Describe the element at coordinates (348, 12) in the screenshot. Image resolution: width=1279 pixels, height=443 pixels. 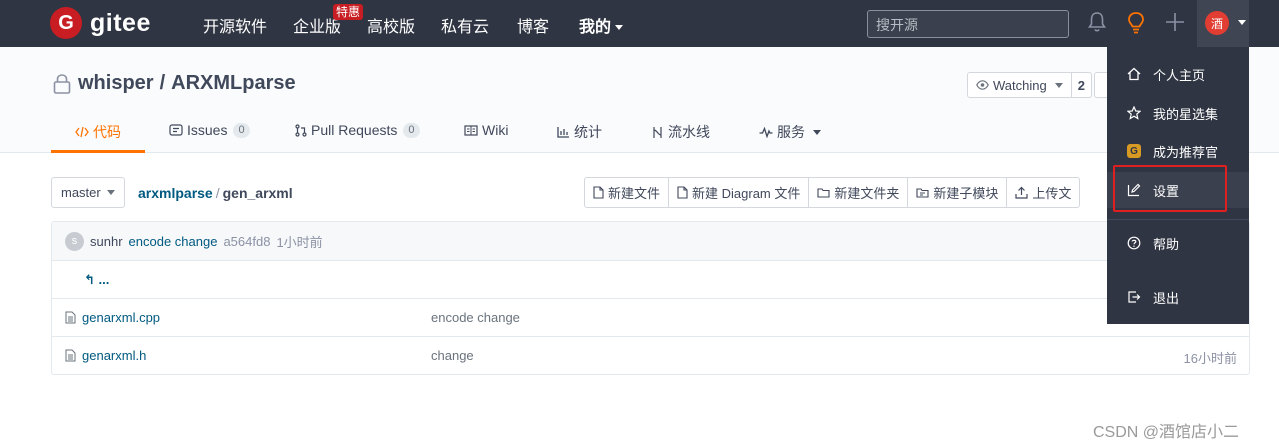
I see `promo-badge: 特惠` at that location.